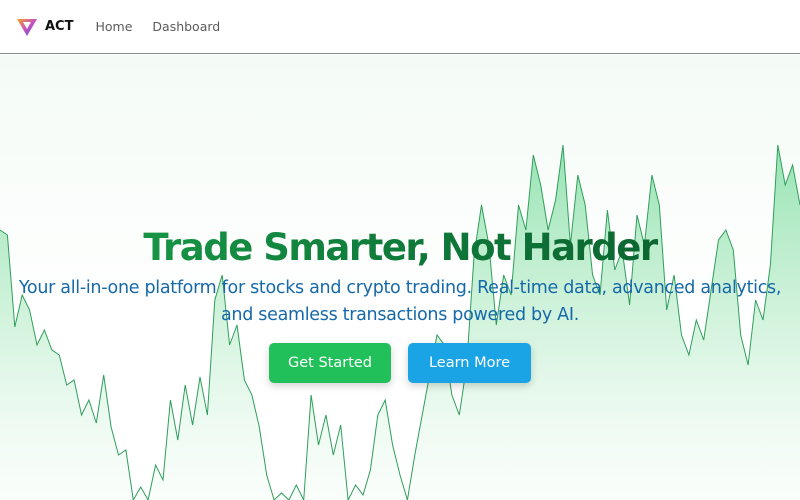 The image size is (800, 500). I want to click on cta-buttons: Get Started Learn More, so click(400, 363).